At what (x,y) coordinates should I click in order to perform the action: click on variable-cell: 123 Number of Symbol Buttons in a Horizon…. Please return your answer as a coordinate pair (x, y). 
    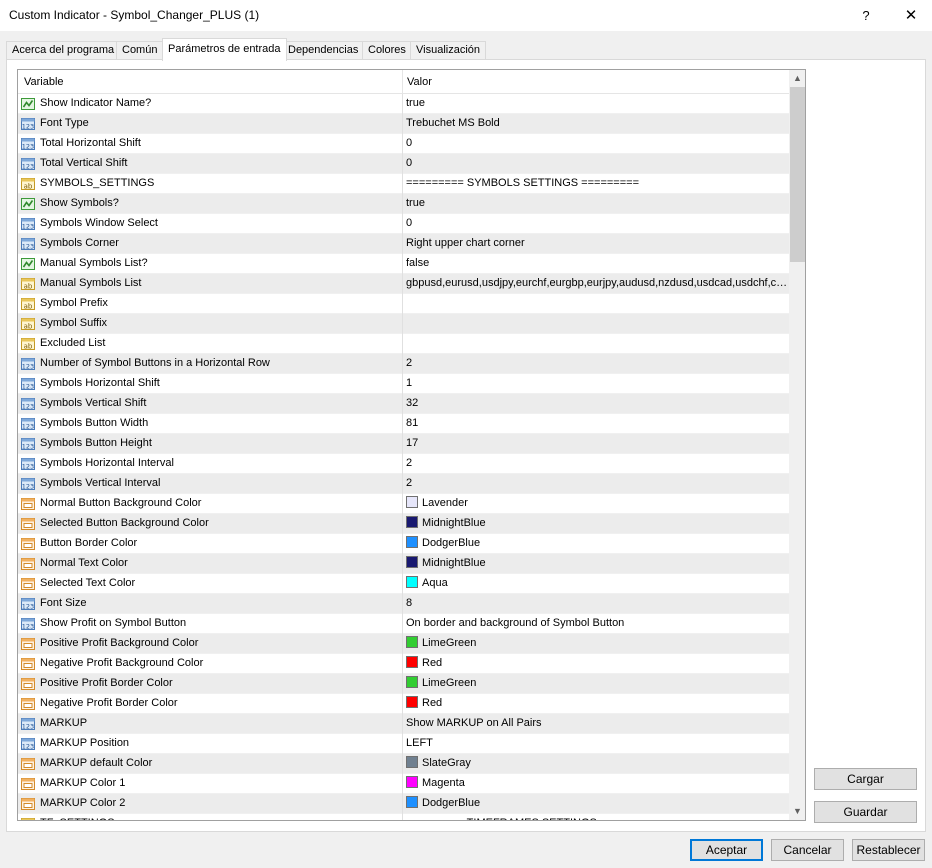
    Looking at the image, I should click on (210, 364).